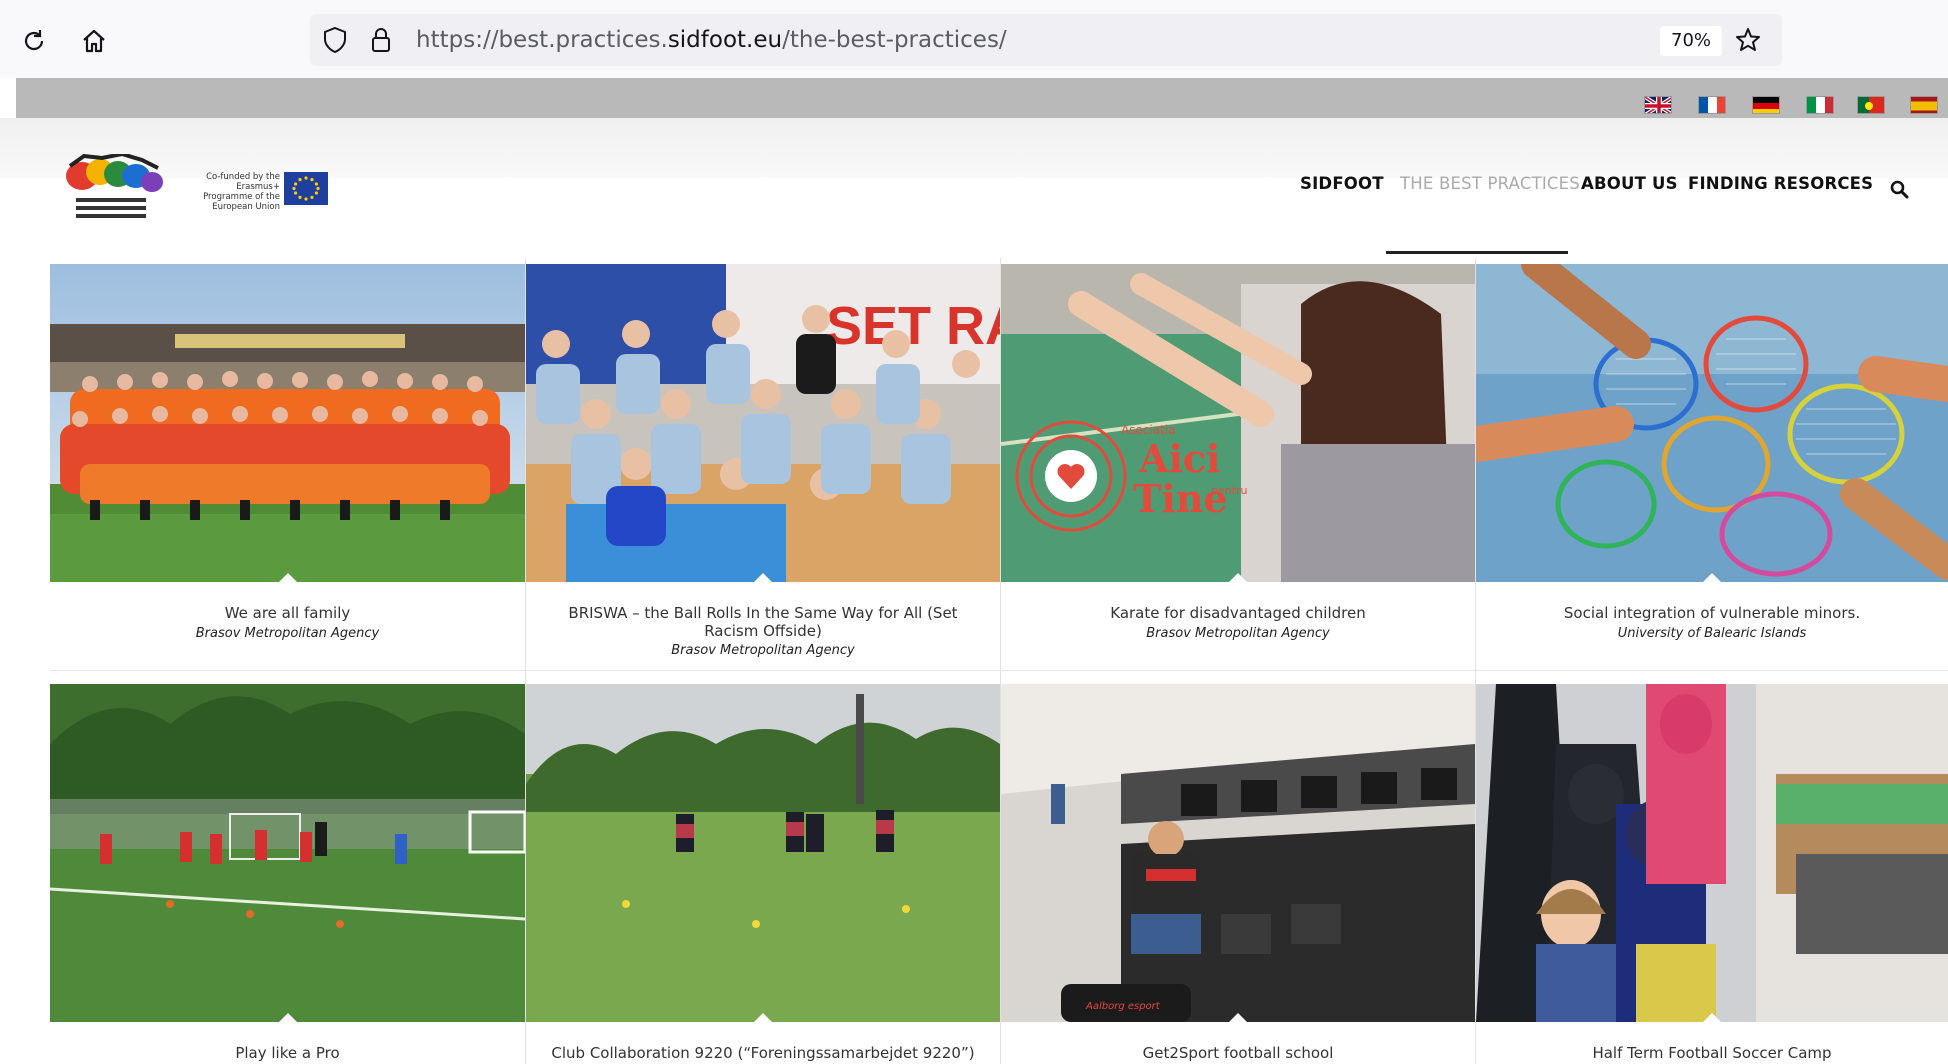  I want to click on nav-finding-resorces: FINDING RESORCES, so click(1780, 183).